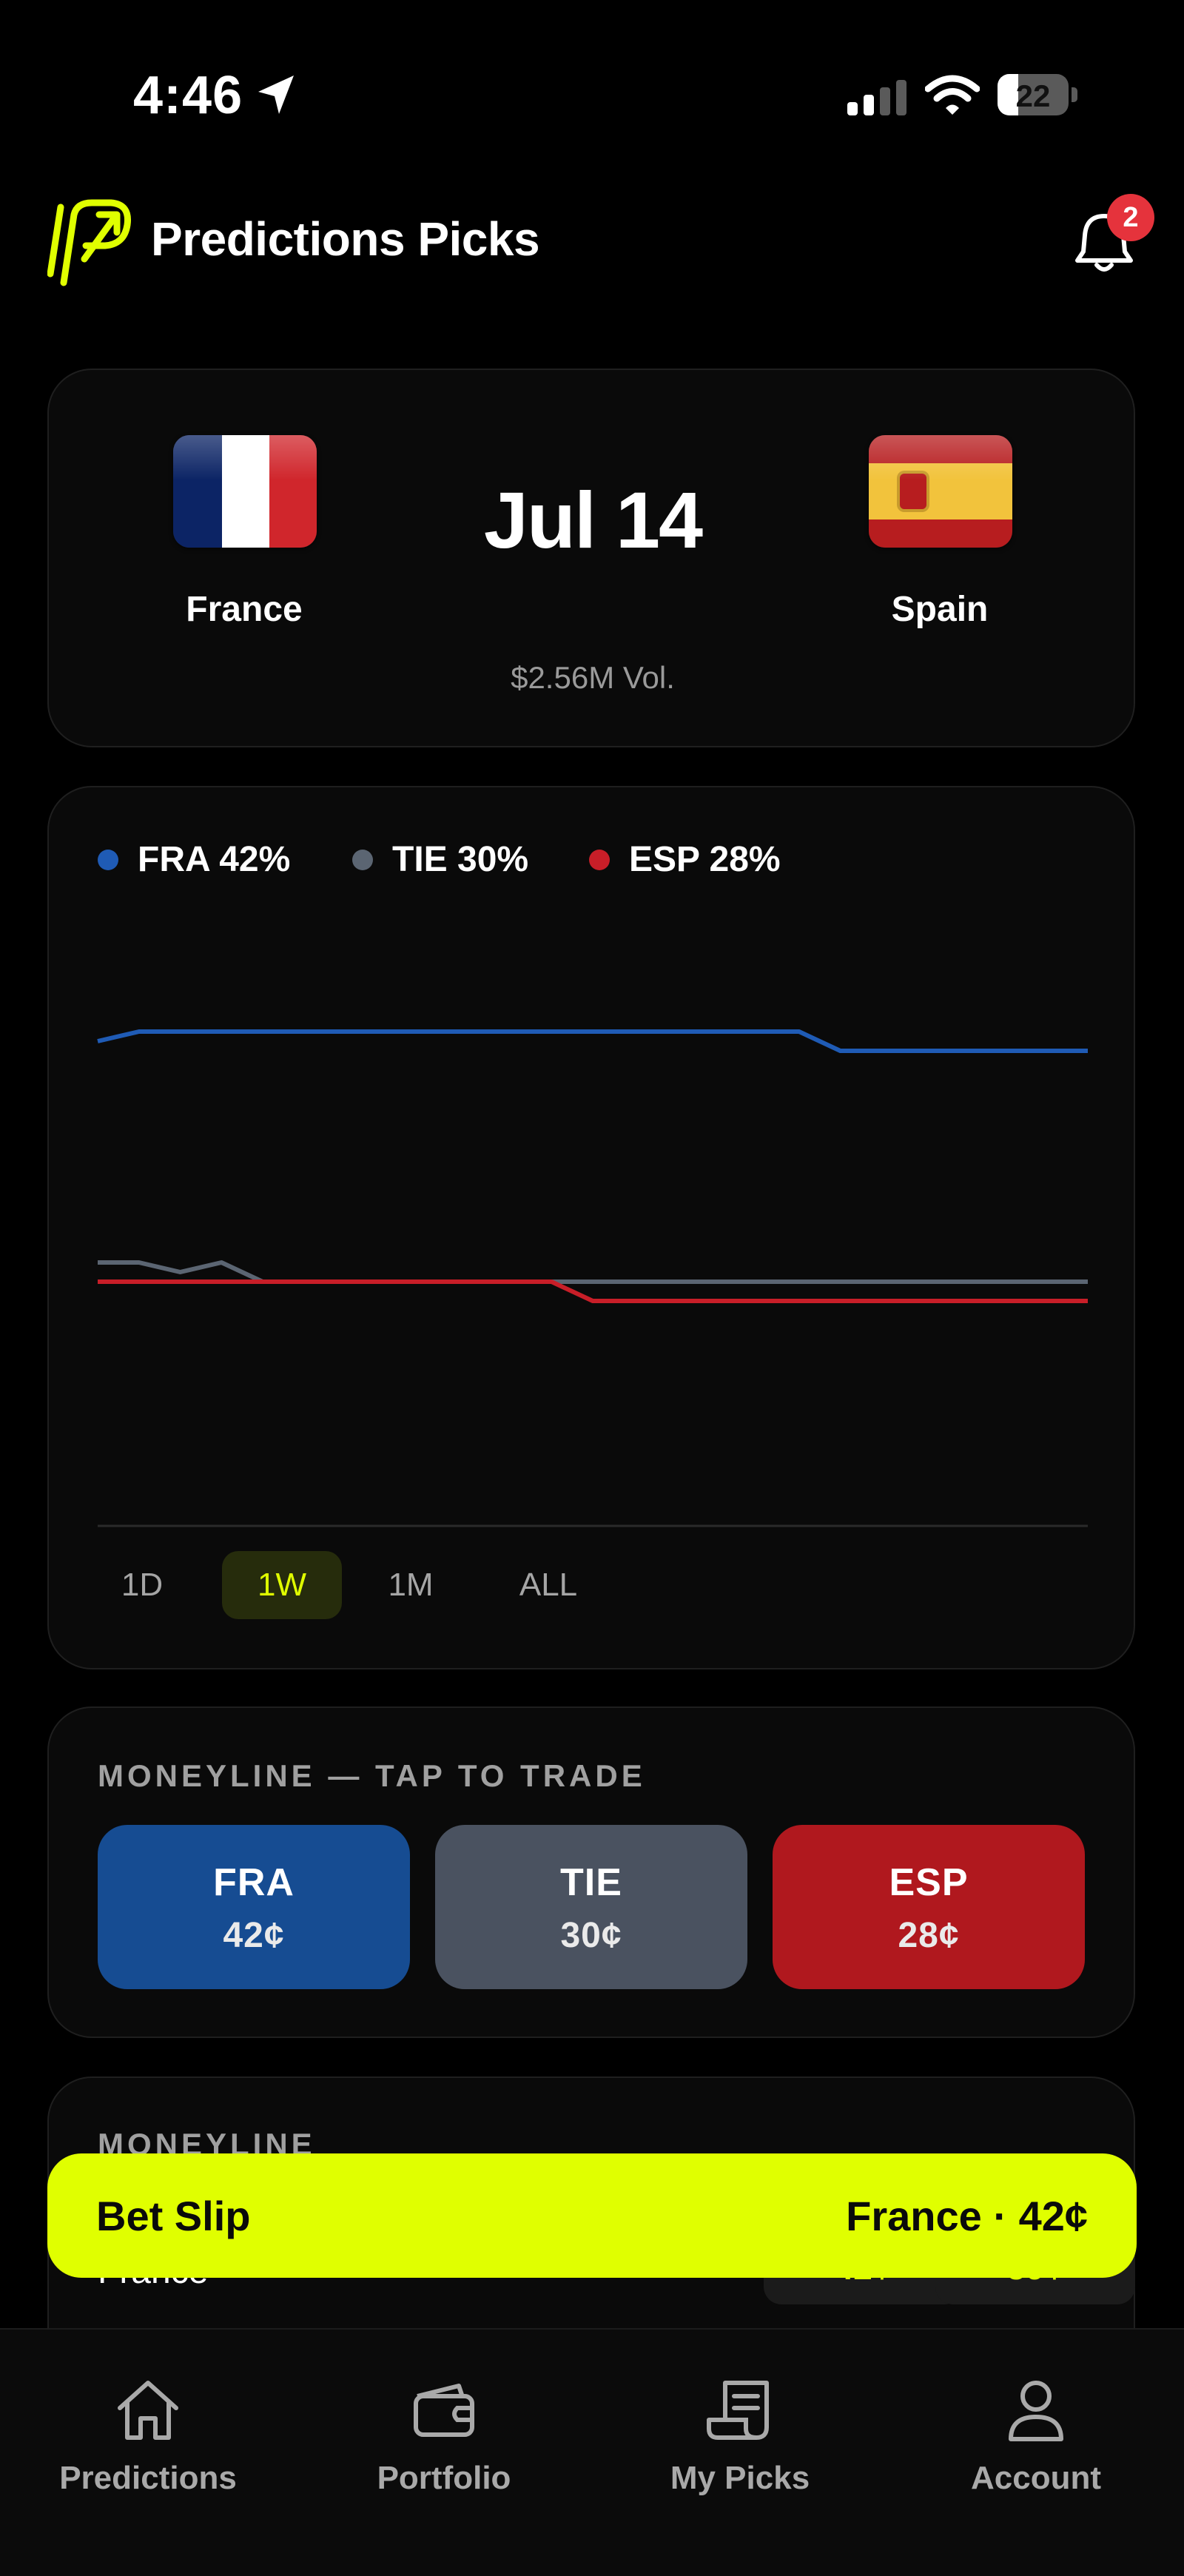 The width and height of the screenshot is (1184, 2576). Describe the element at coordinates (591, 1882) in the screenshot. I see `odds-code-tie: TIE` at that location.